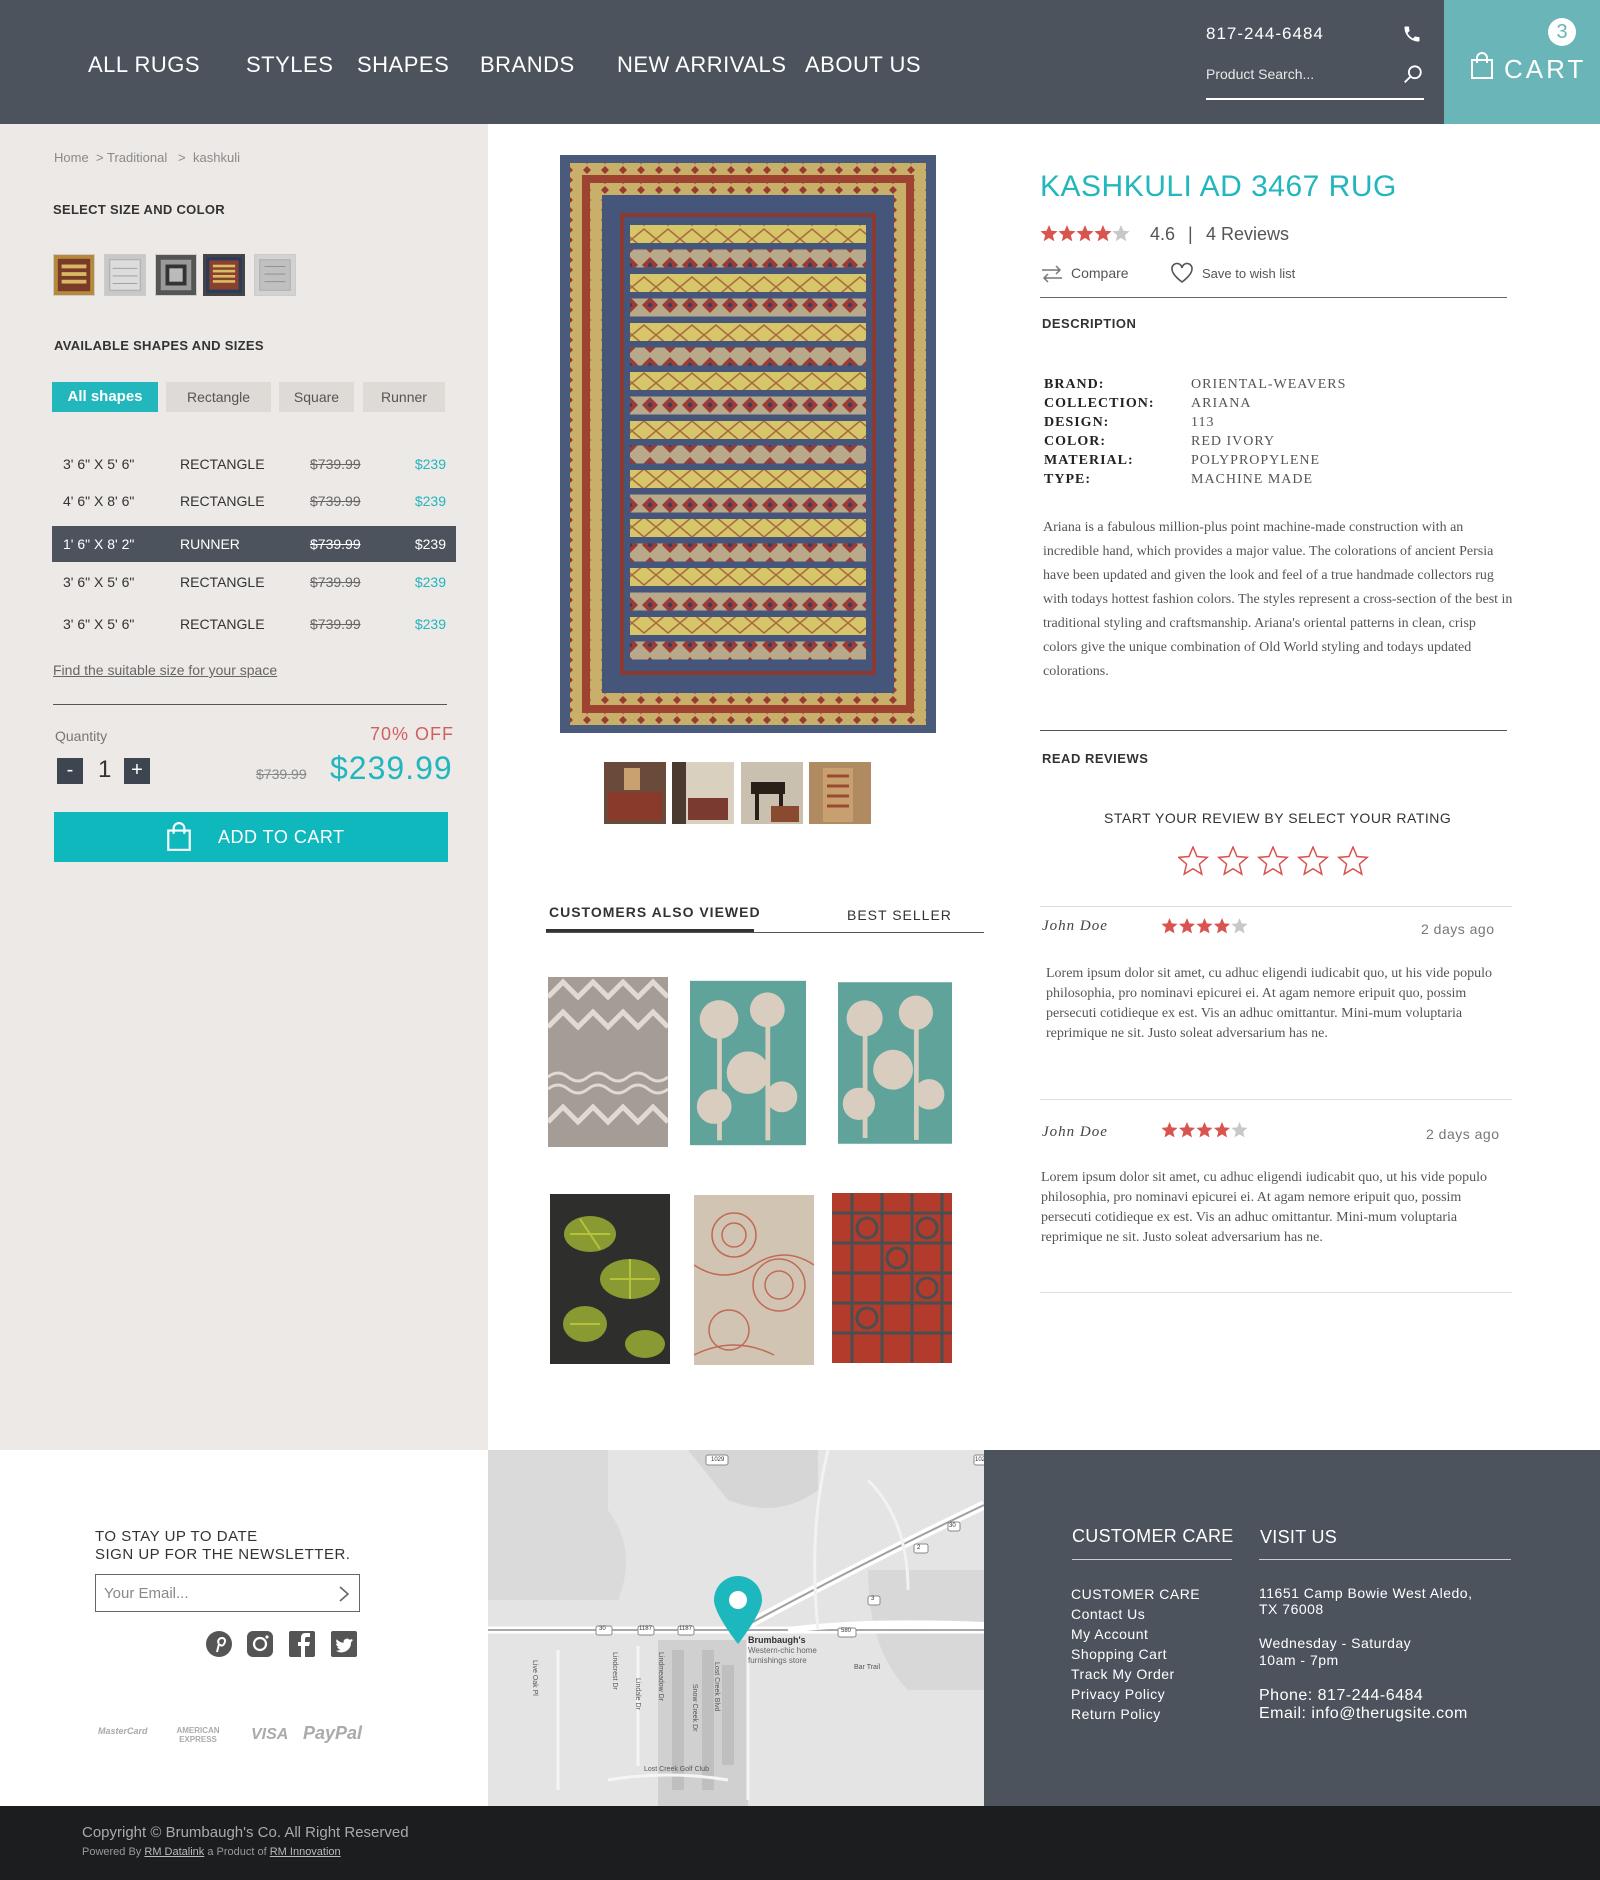 This screenshot has height=1880, width=1600. What do you see at coordinates (254, 501) in the screenshot?
I see `size-option: 4' 6" X 8' 6" RECTANGLE $739.99 $239` at bounding box center [254, 501].